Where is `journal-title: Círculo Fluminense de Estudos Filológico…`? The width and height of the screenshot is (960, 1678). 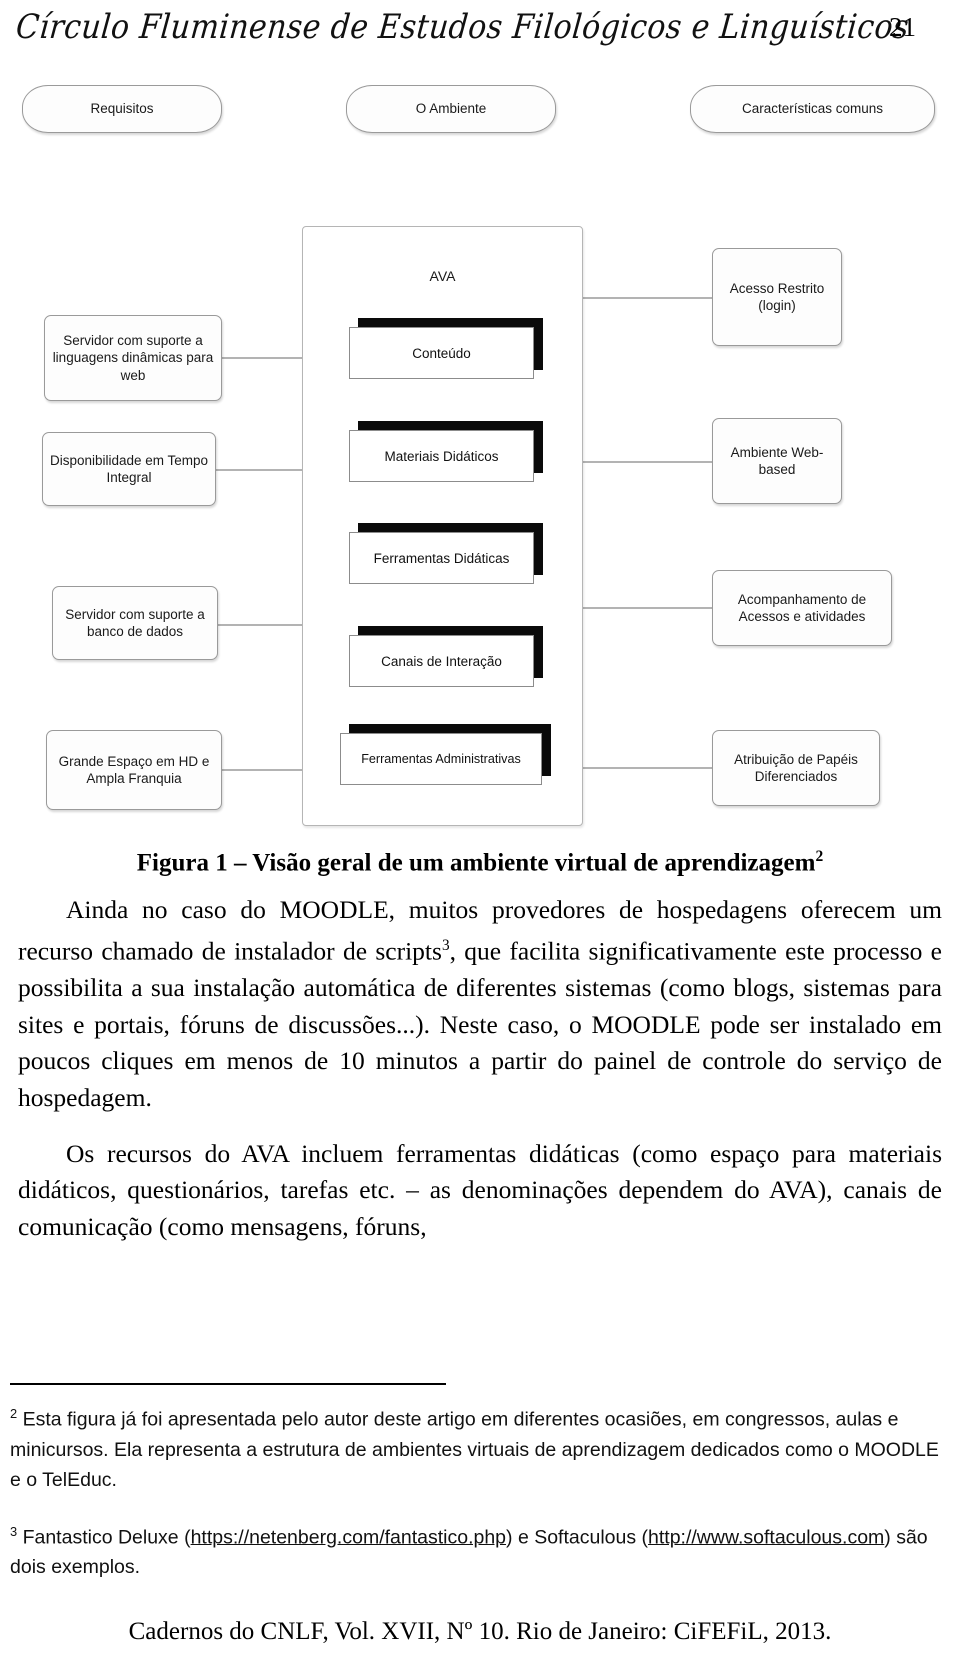 journal-title: Círculo Fluminense de Estudos Filológico… is located at coordinates (462, 28).